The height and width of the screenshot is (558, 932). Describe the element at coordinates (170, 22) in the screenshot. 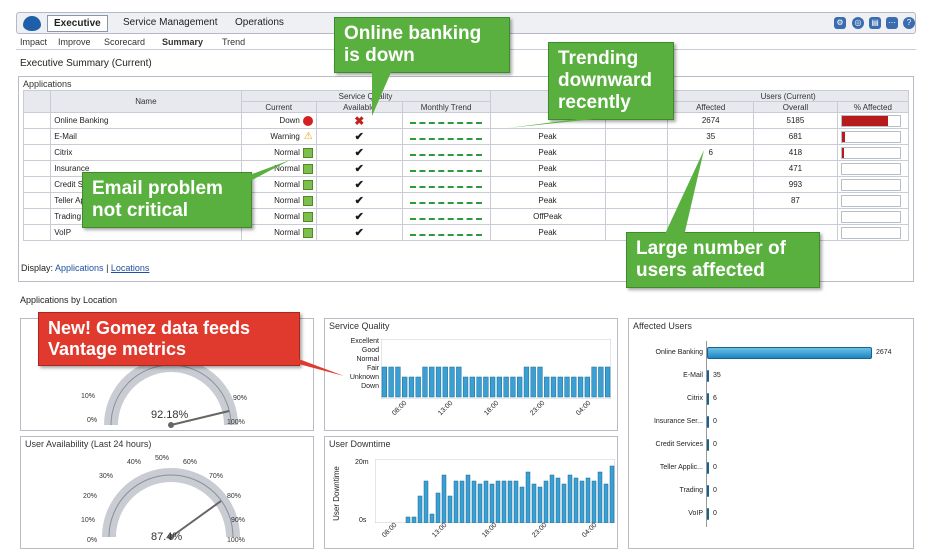

I see `tab-service-management: Service Management` at that location.